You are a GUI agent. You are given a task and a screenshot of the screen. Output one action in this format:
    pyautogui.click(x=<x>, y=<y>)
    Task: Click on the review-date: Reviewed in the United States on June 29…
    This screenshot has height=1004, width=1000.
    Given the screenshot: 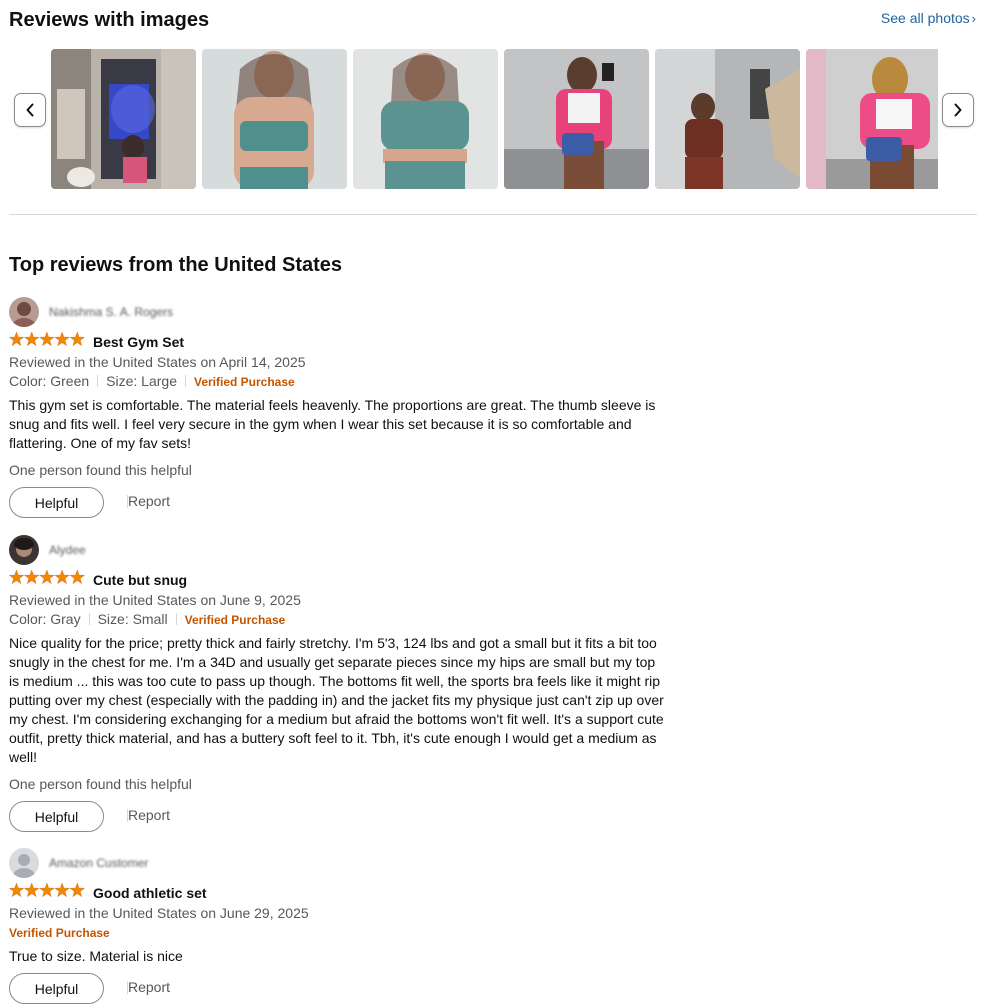 What is the action you would take?
    pyautogui.click(x=159, y=913)
    